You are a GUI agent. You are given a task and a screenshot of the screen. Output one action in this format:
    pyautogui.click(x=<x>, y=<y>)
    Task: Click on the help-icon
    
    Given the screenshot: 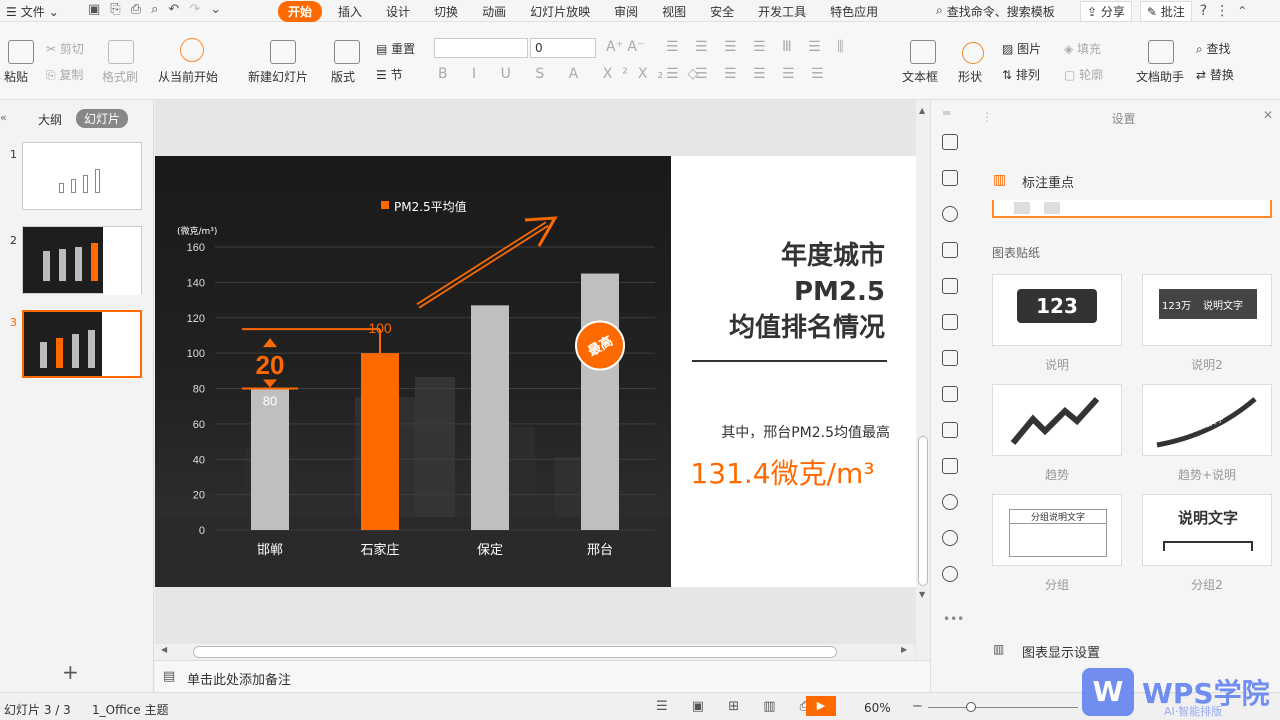 What is the action you would take?
    pyautogui.click(x=950, y=574)
    